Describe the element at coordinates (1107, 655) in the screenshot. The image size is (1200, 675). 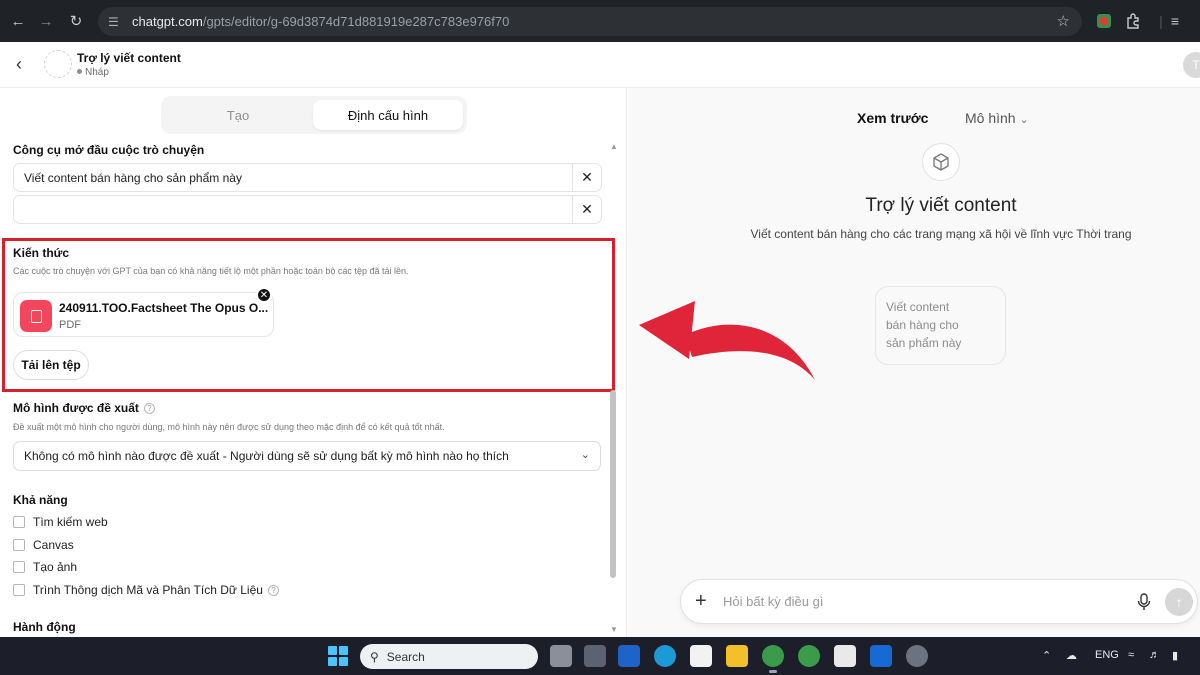
I see `language-indicator: ENG` at that location.